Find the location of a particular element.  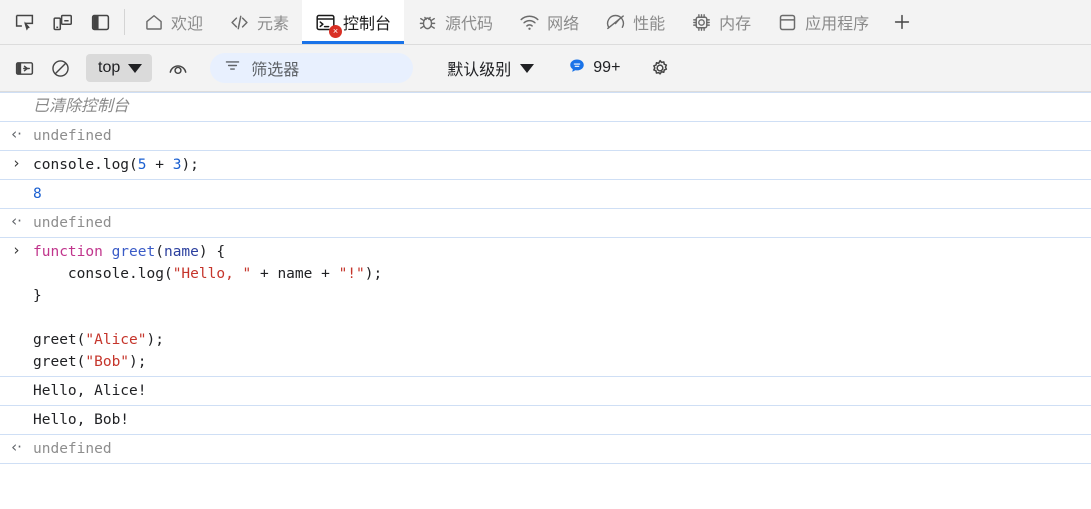

tab-network-label: 网络 is located at coordinates (563, 24).